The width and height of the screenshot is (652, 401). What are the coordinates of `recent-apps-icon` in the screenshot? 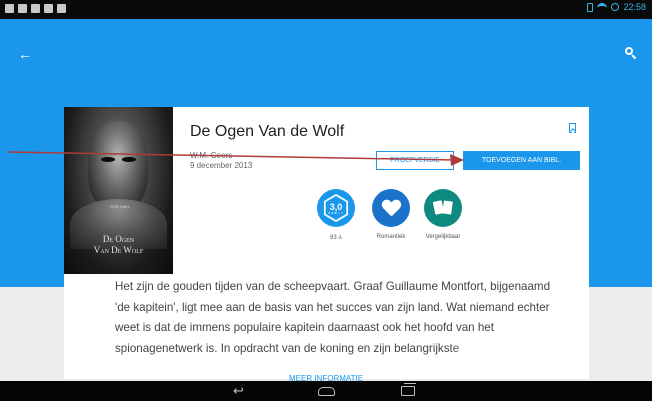 It's located at (408, 389).